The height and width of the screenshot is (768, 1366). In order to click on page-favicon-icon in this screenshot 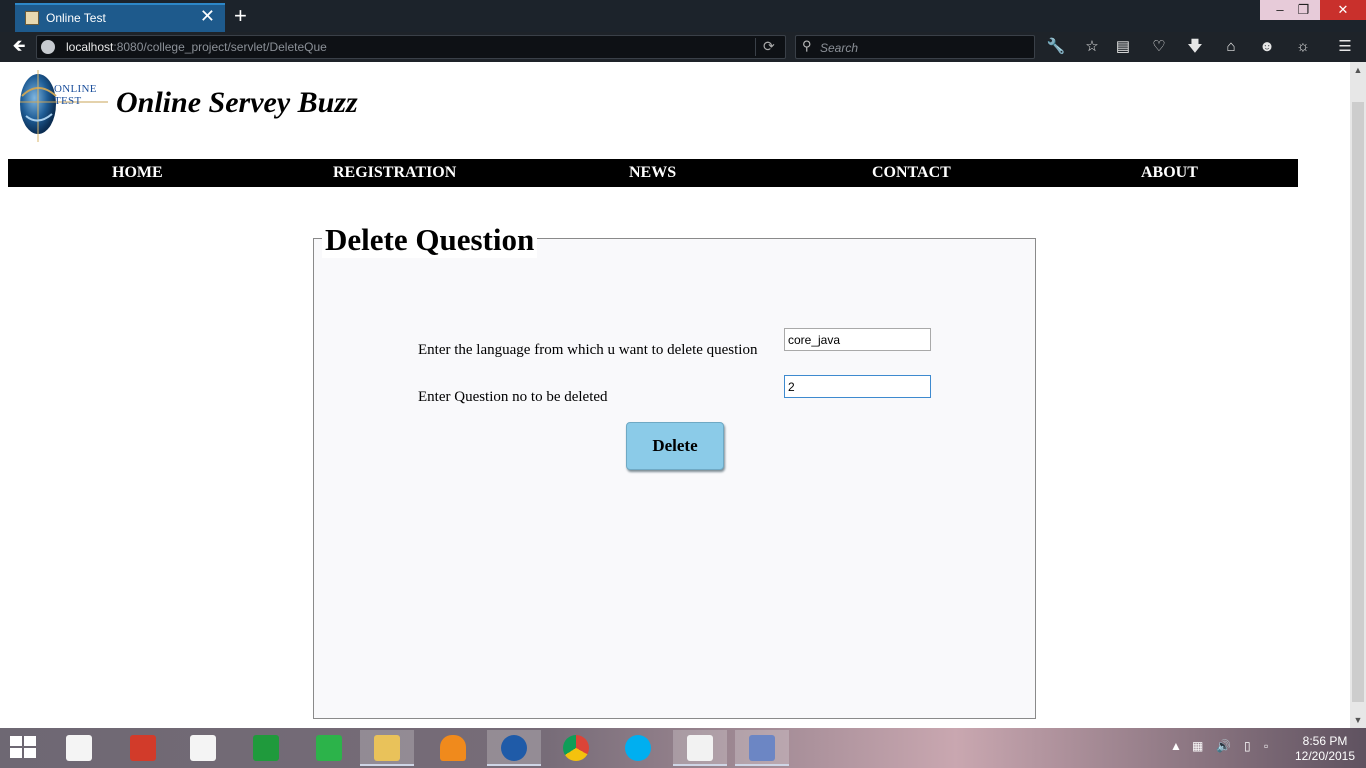, I will do `click(32, 18)`.